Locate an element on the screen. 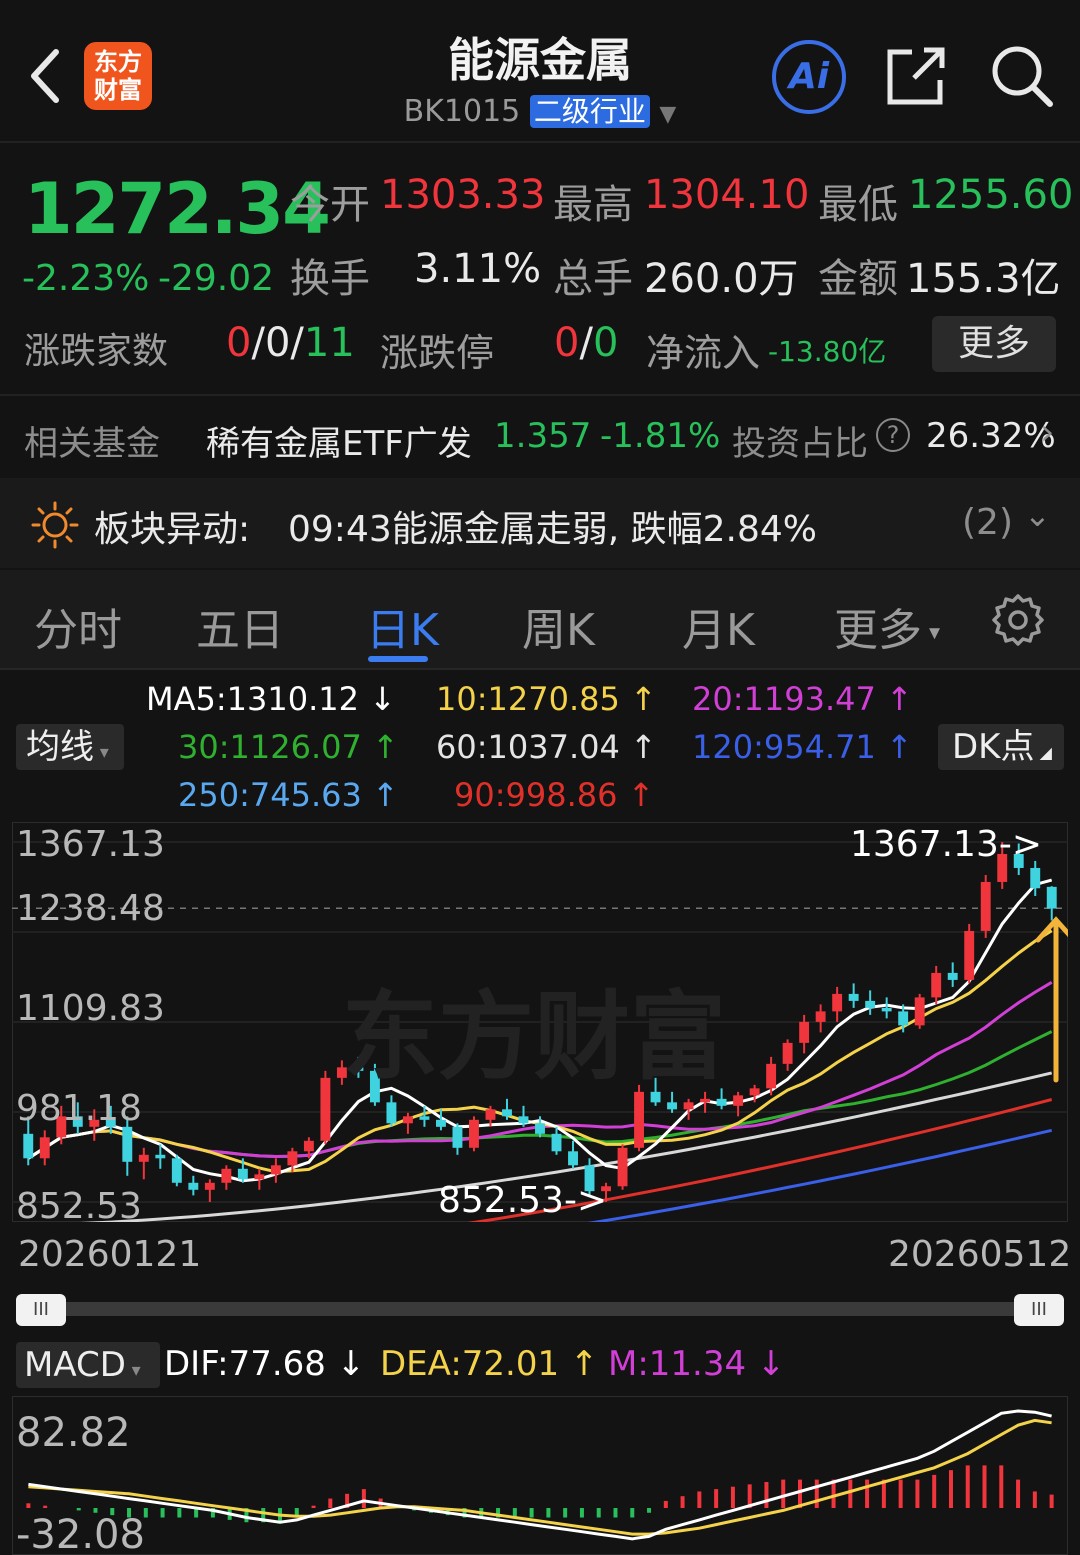 The image size is (1080, 1555). ma120-value: 120:954.71 ↑ is located at coordinates (802, 747).